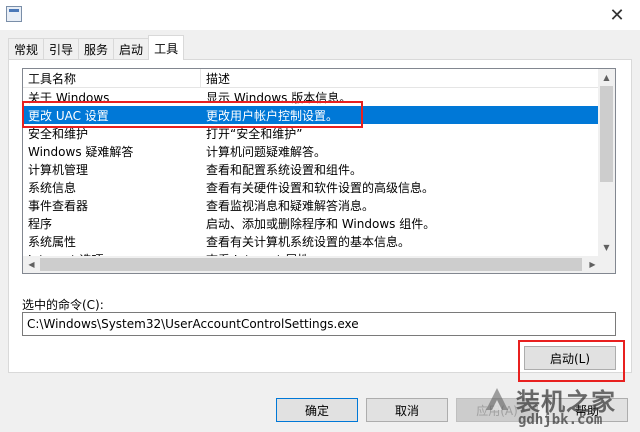  I want to click on list-item: 程序 启动、添加或删除程序和 Windows 组件。, so click(312, 223).